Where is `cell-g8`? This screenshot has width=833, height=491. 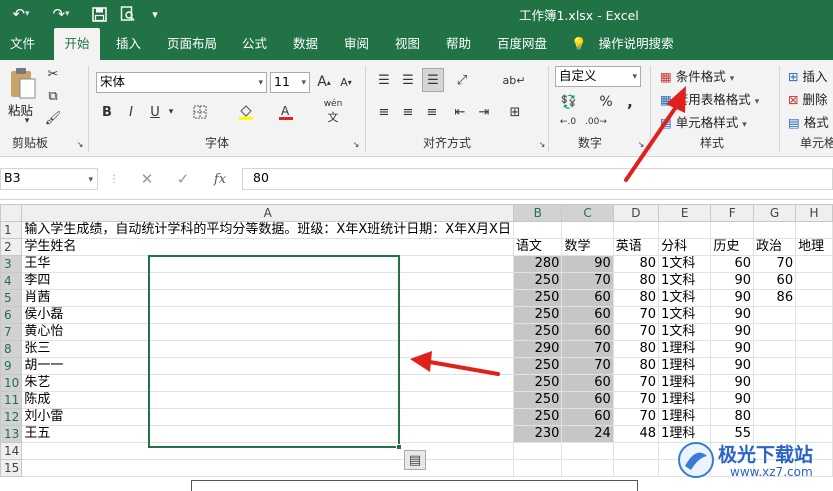
cell-g8 is located at coordinates (775, 349).